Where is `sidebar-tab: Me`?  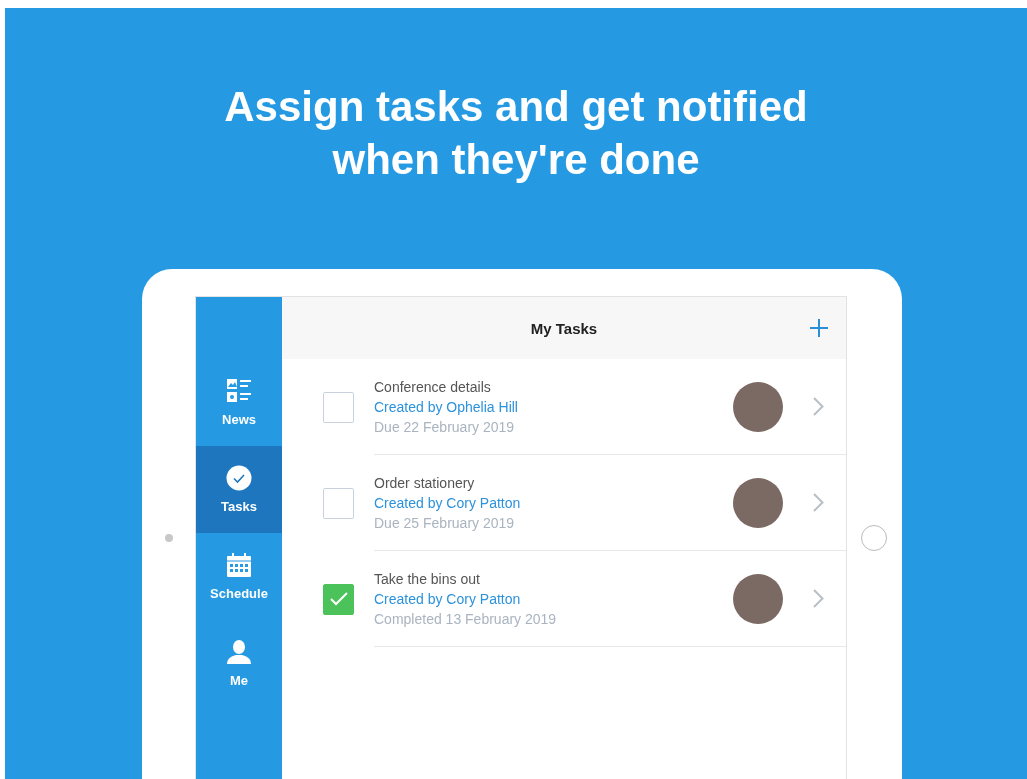 sidebar-tab: Me is located at coordinates (239, 663).